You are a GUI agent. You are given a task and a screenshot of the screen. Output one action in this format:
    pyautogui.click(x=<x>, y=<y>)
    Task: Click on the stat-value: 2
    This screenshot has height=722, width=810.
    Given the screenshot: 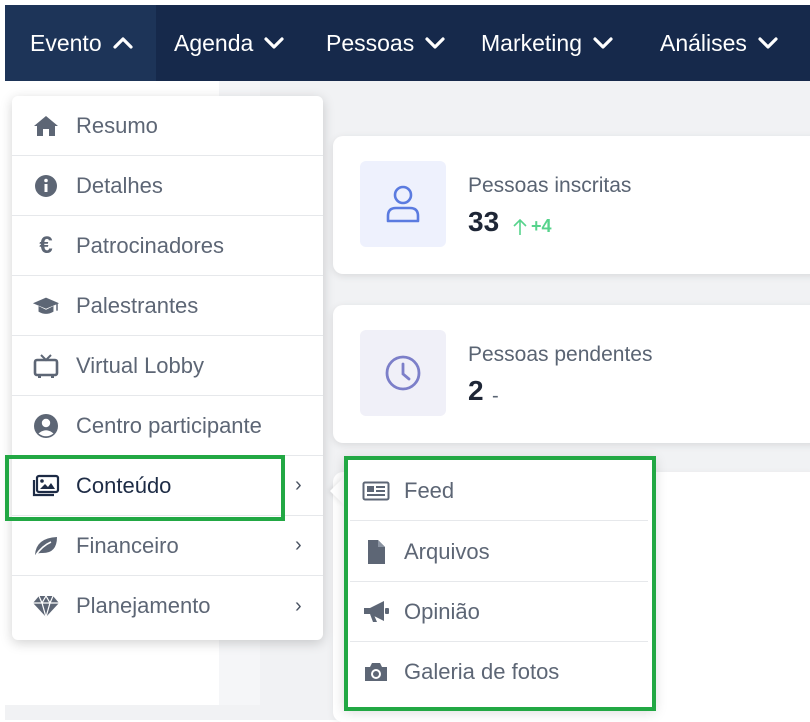 What is the action you would take?
    pyautogui.click(x=476, y=390)
    